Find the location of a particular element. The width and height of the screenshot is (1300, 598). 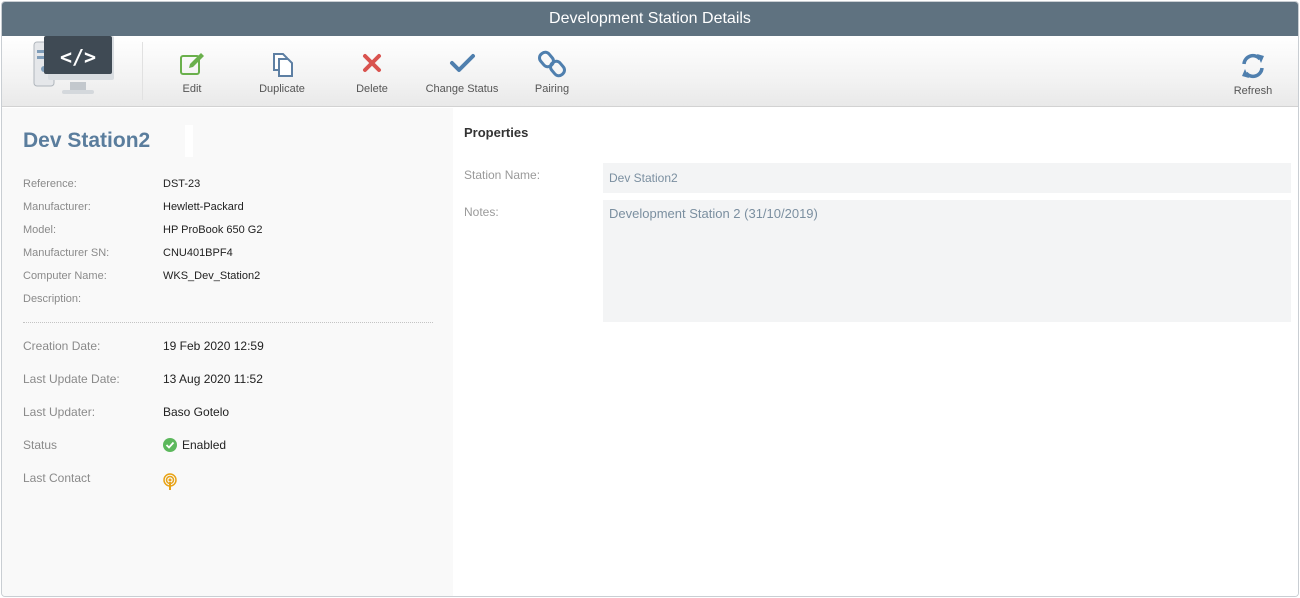

enabled-check-icon is located at coordinates (170, 445).